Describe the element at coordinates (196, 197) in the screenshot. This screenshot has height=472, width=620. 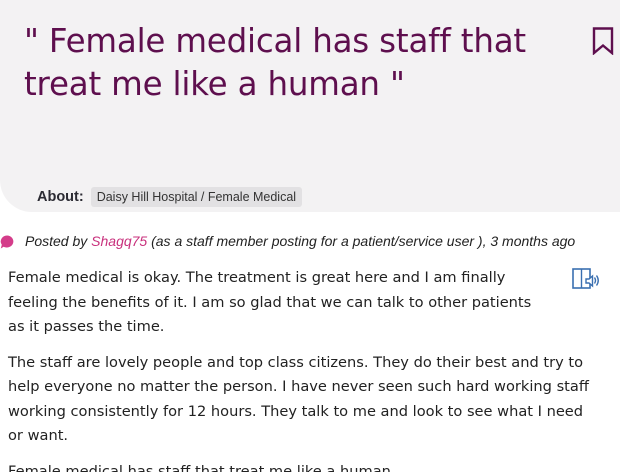
I see `about-service-tag: Daisy Hill Hospital / Female Medical` at that location.